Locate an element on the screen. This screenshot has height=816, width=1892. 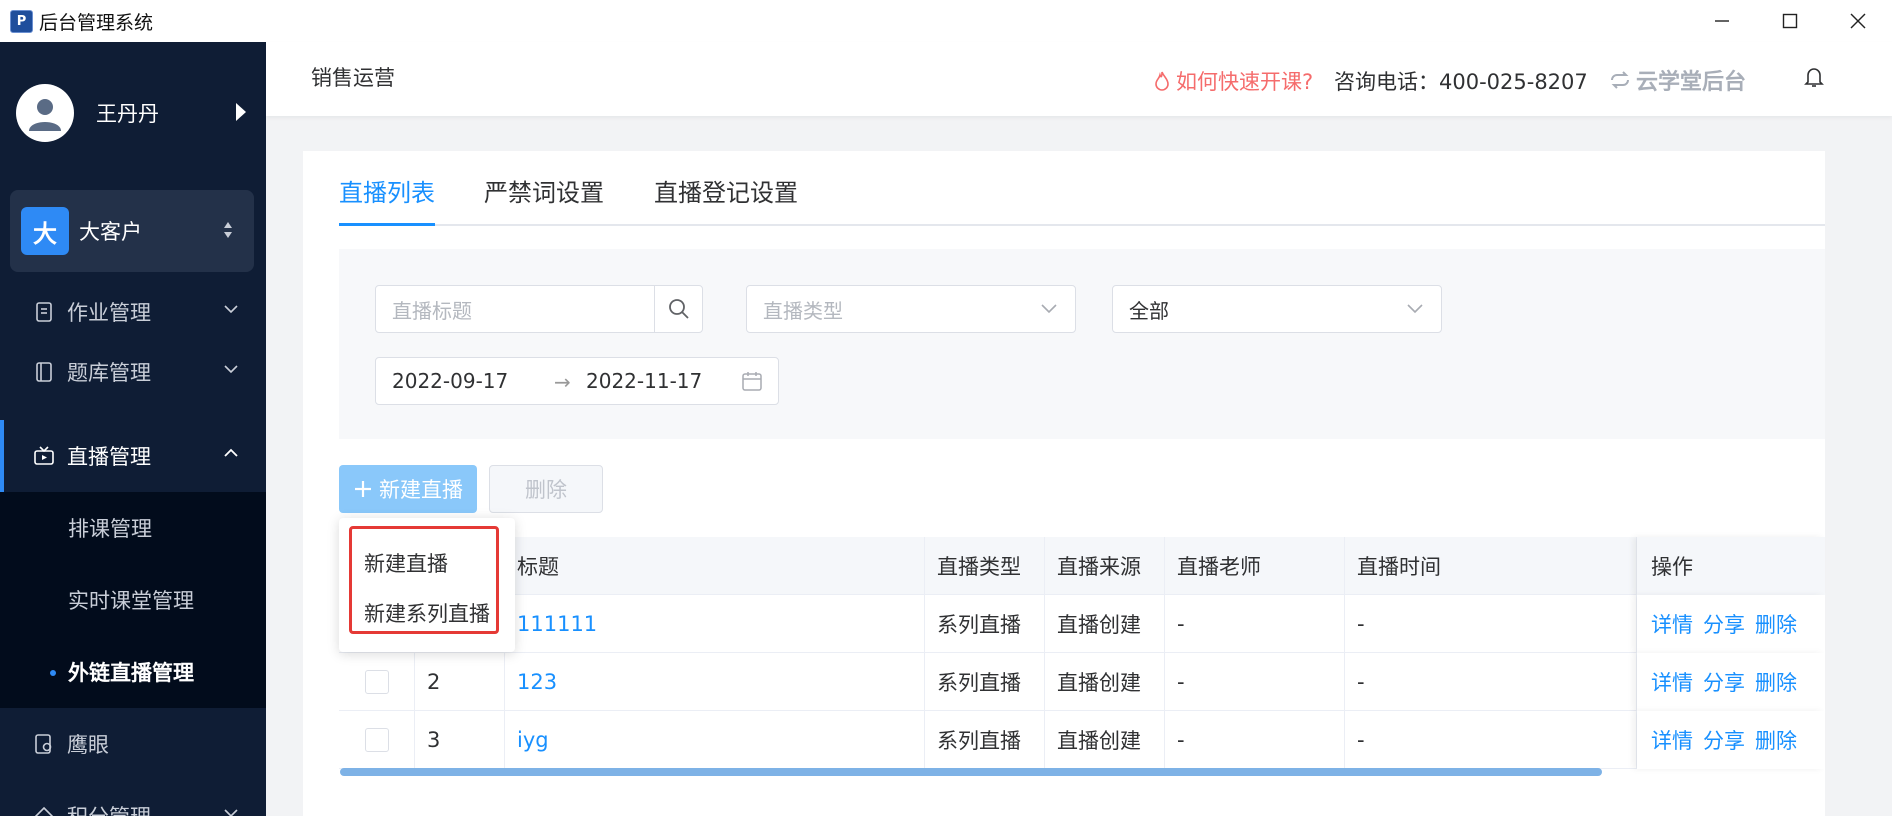
minimize-button is located at coordinates (1722, 21).